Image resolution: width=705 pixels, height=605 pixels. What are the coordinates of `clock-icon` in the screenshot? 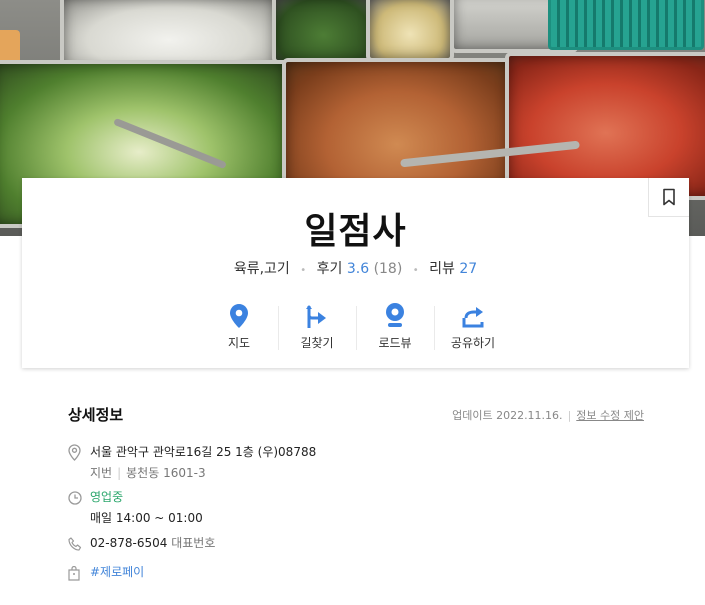 It's located at (75, 498).